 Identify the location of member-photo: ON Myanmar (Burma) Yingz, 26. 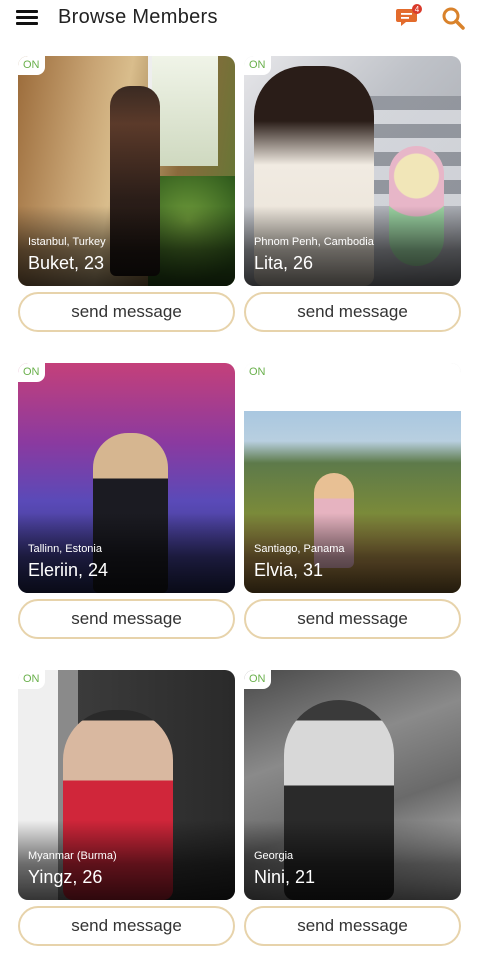
(126, 785).